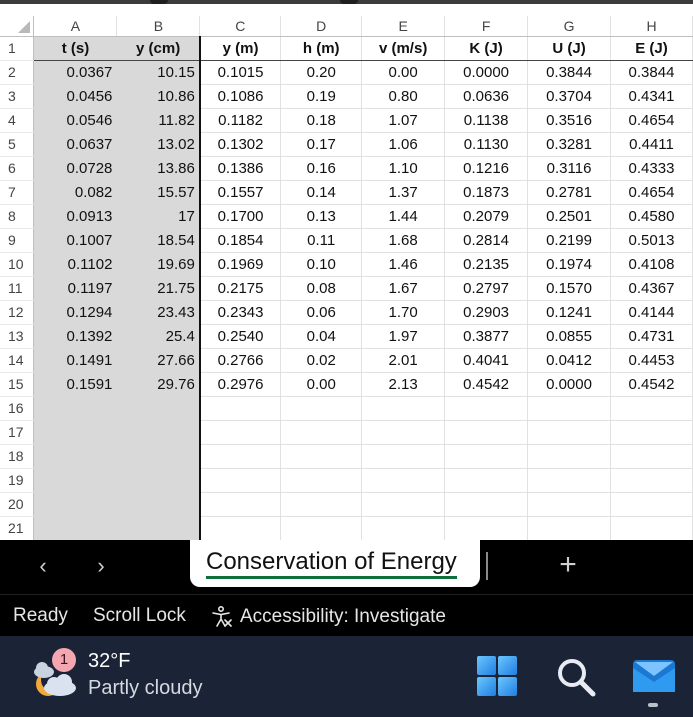 The width and height of the screenshot is (693, 717). Describe the element at coordinates (17, 48) in the screenshot. I see `row-header: 1` at that location.